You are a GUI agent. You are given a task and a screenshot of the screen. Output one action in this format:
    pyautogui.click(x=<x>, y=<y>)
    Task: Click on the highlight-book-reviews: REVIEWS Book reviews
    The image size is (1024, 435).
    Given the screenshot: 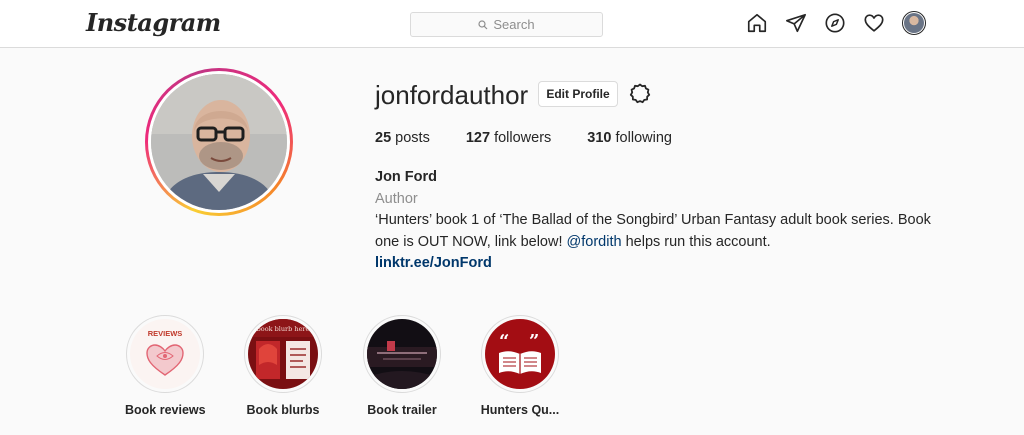 What is the action you would take?
    pyautogui.click(x=165, y=366)
    